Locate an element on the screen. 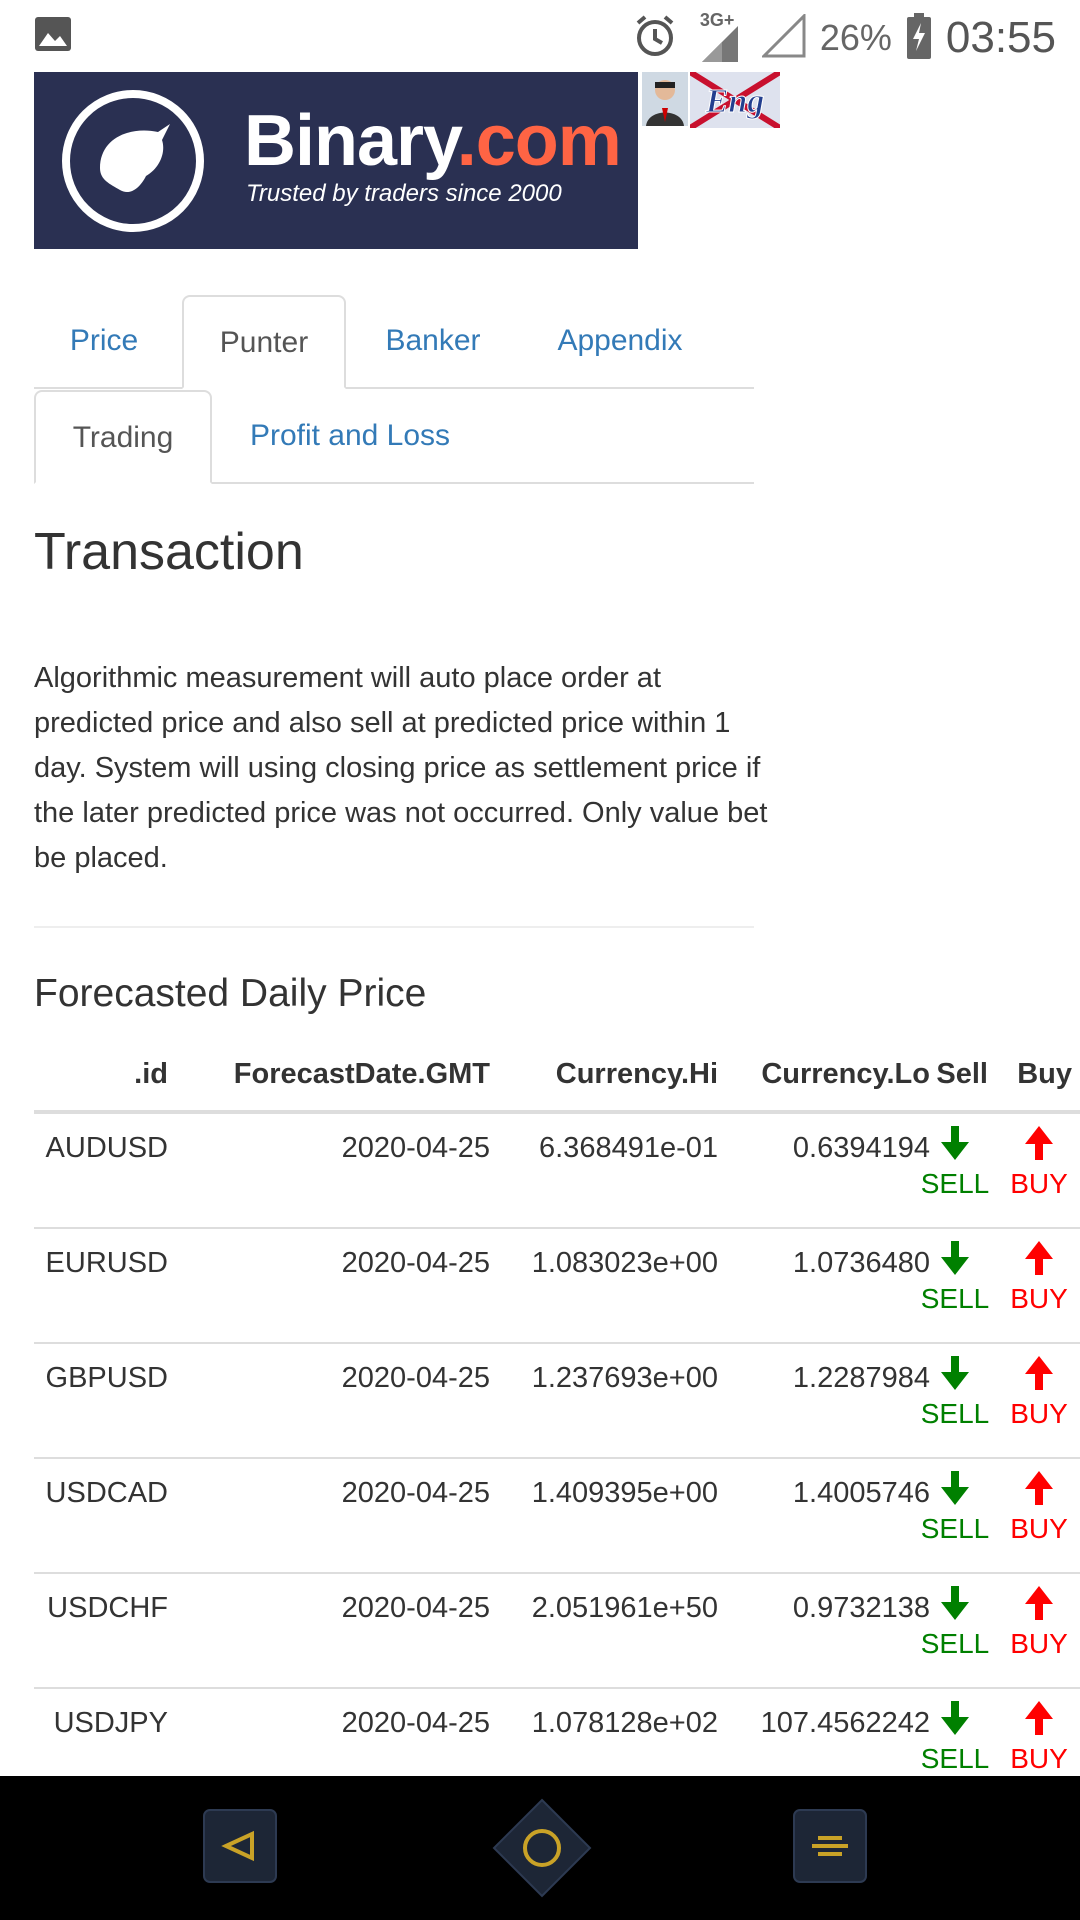 The width and height of the screenshot is (1080, 1920). language-flag-icon: Eng is located at coordinates (735, 100).